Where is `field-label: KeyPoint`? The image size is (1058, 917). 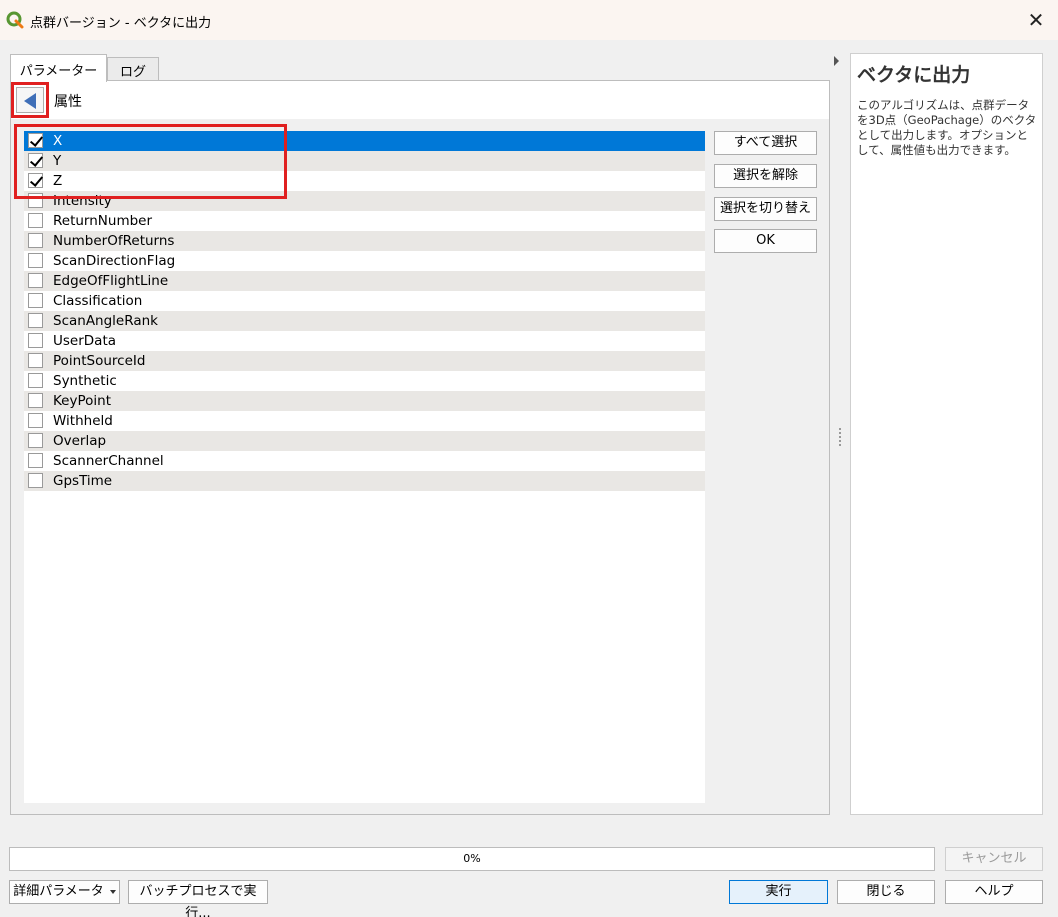 field-label: KeyPoint is located at coordinates (82, 401).